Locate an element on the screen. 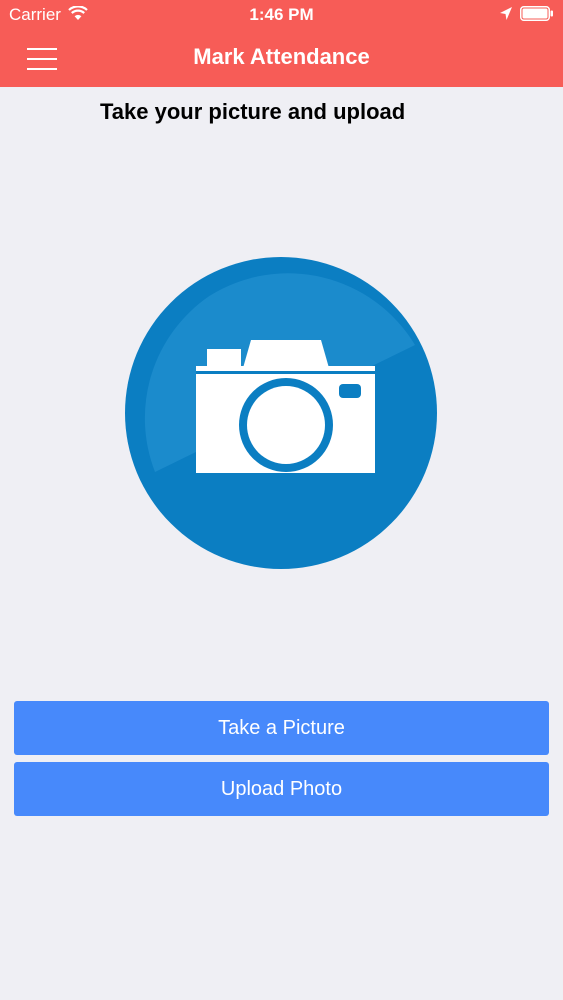 This screenshot has width=563, height=1000. status-time: 1:46 PM is located at coordinates (281, 14).